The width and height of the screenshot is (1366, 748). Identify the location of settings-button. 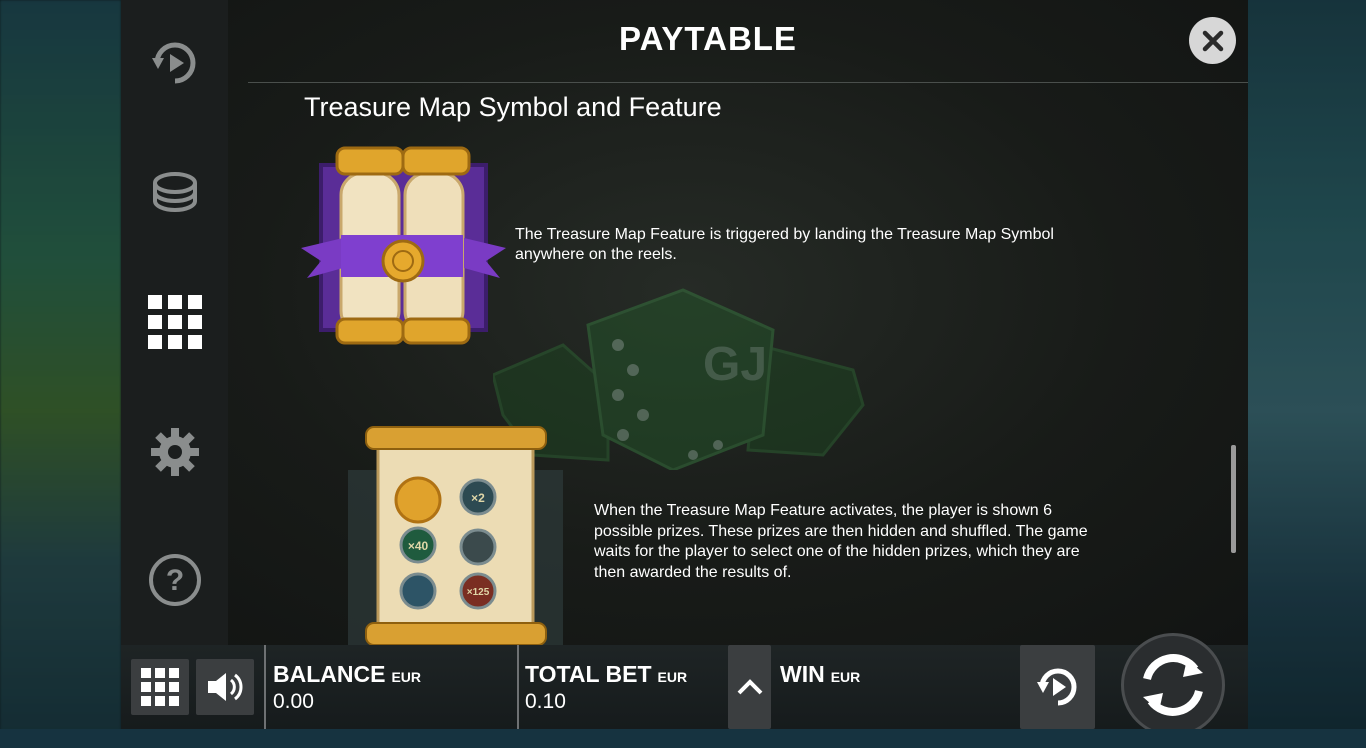
(175, 452).